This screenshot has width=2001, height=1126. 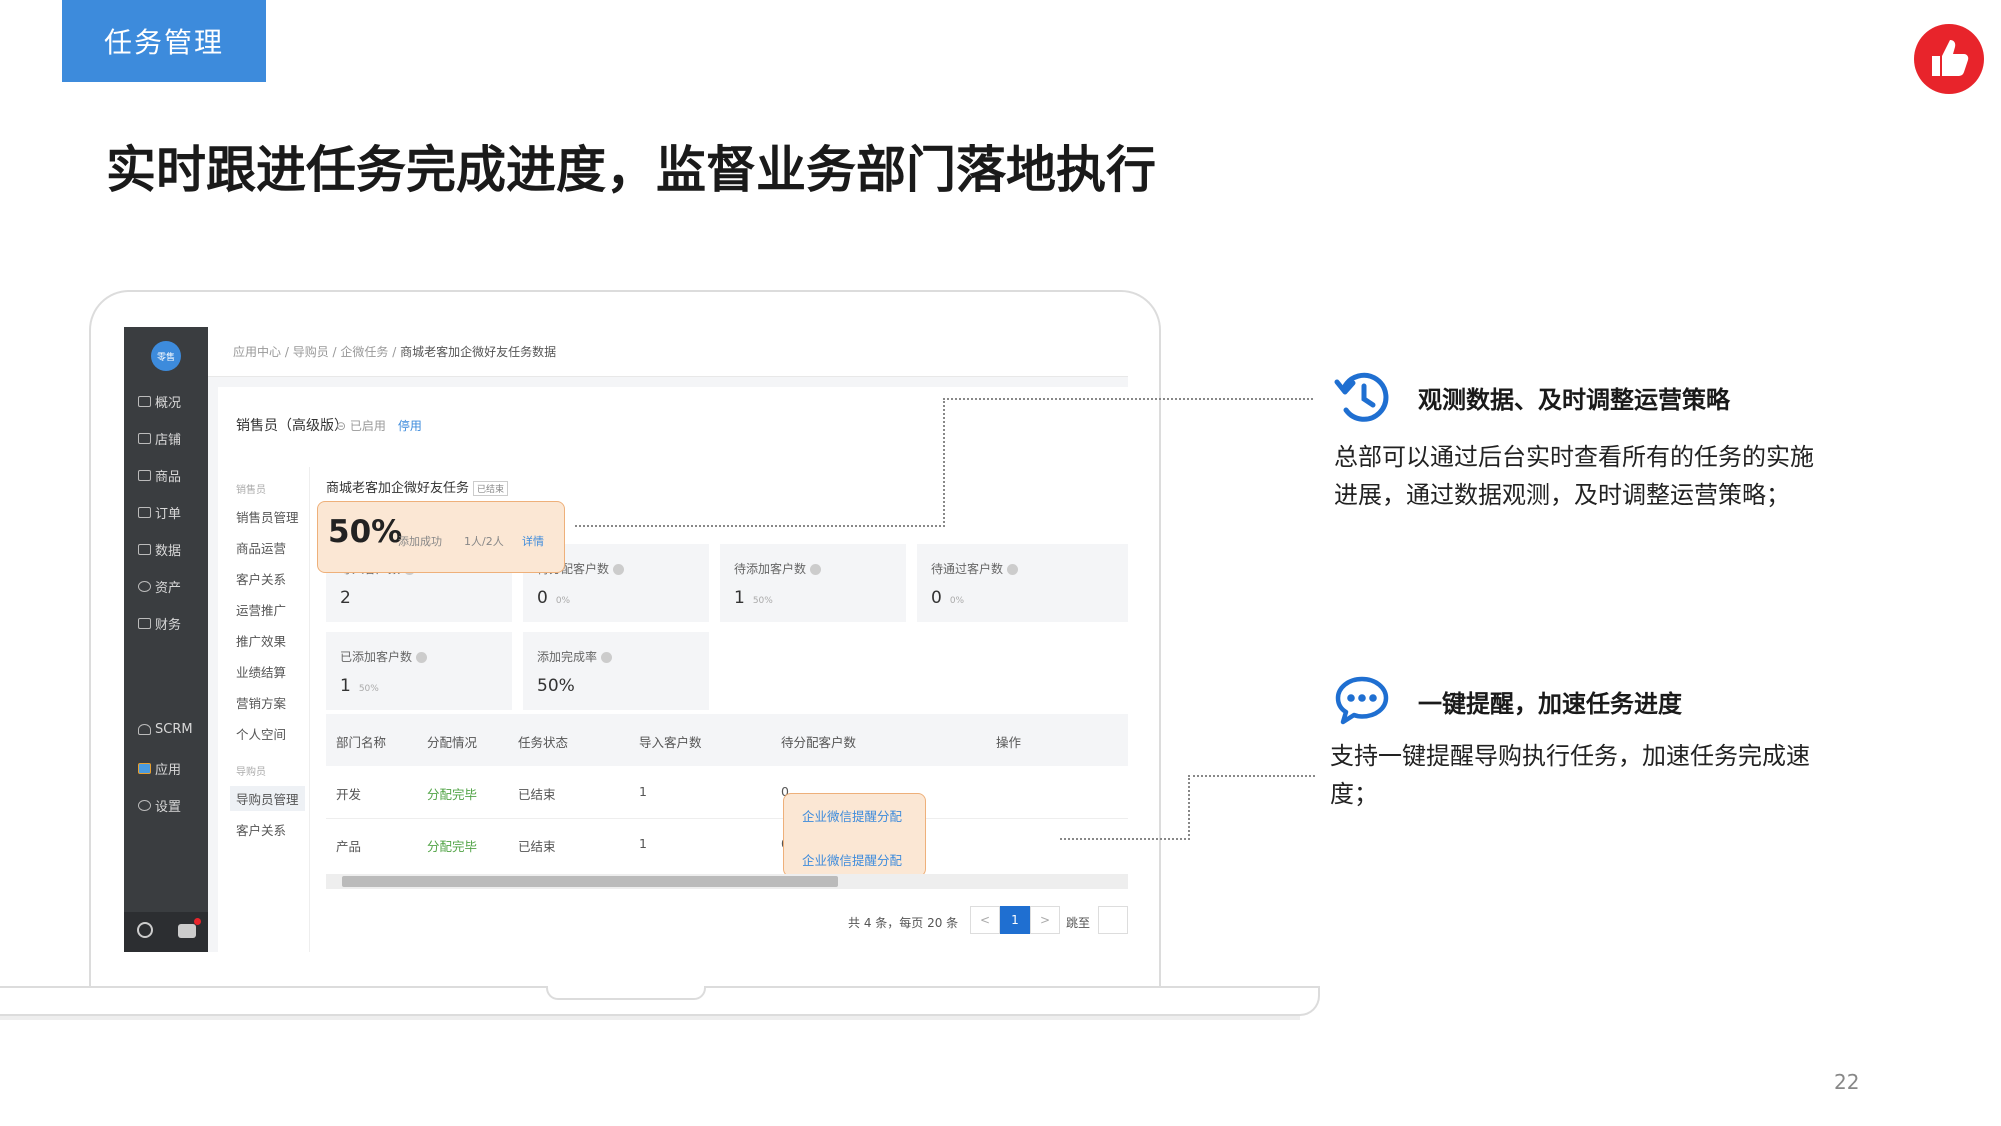 I want to click on subnav-item: 个人空间, so click(x=261, y=733).